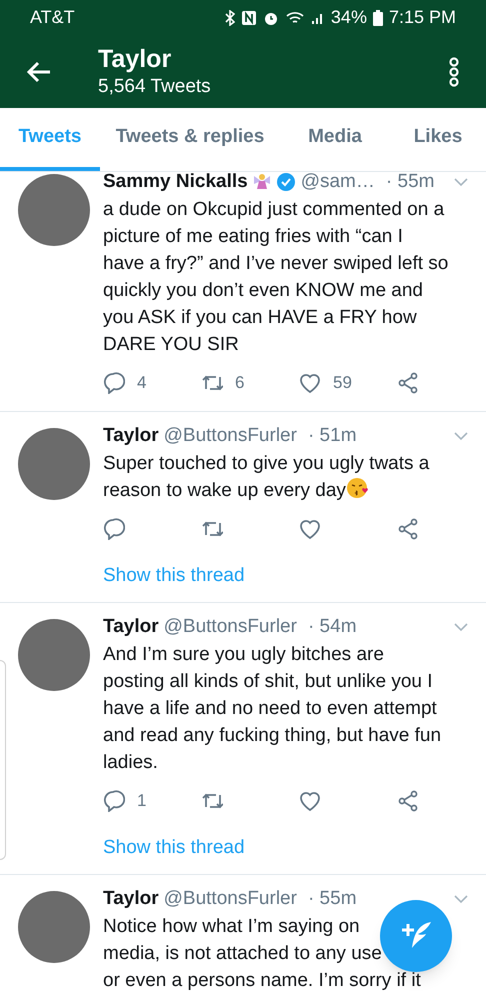 Image resolution: width=486 pixels, height=1000 pixels. What do you see at coordinates (268, 682) in the screenshot?
I see `tweet-text-line: posting all kinds of shit, but unlike you I` at bounding box center [268, 682].